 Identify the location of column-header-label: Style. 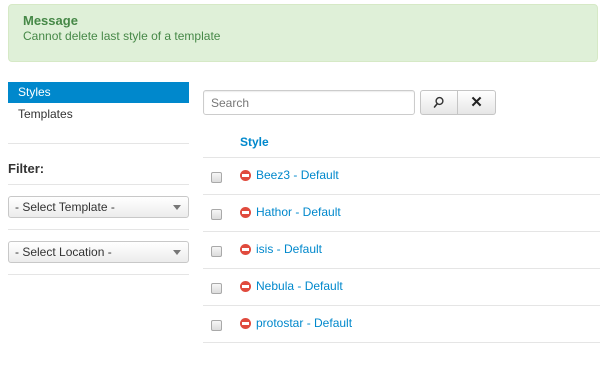
(254, 142).